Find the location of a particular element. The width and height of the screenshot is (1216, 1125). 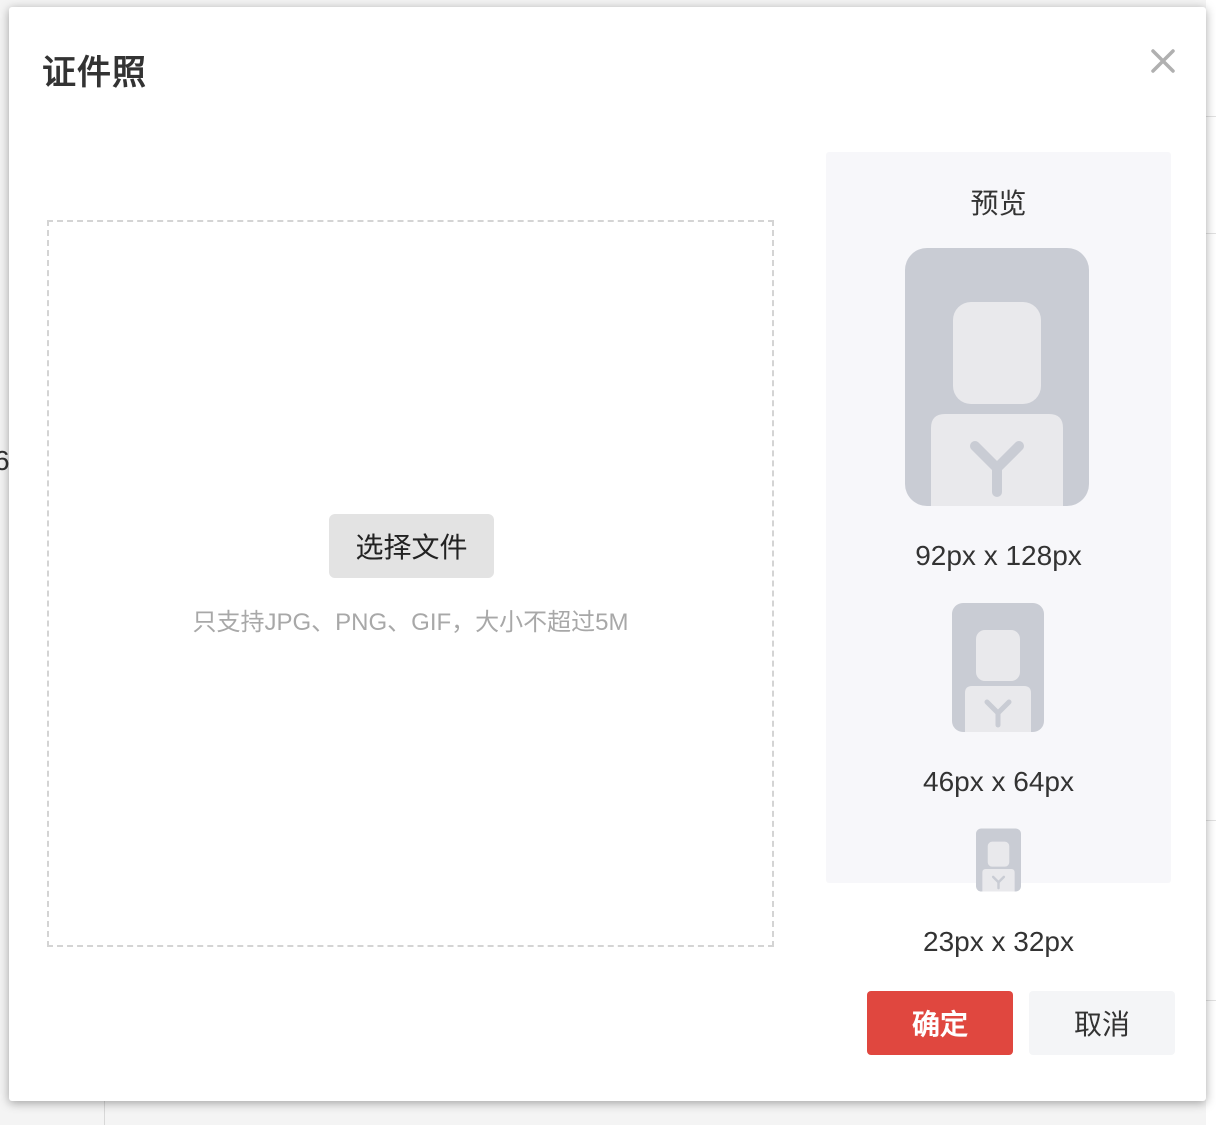

preview-size-label-large: 92px x 128px is located at coordinates (998, 555).